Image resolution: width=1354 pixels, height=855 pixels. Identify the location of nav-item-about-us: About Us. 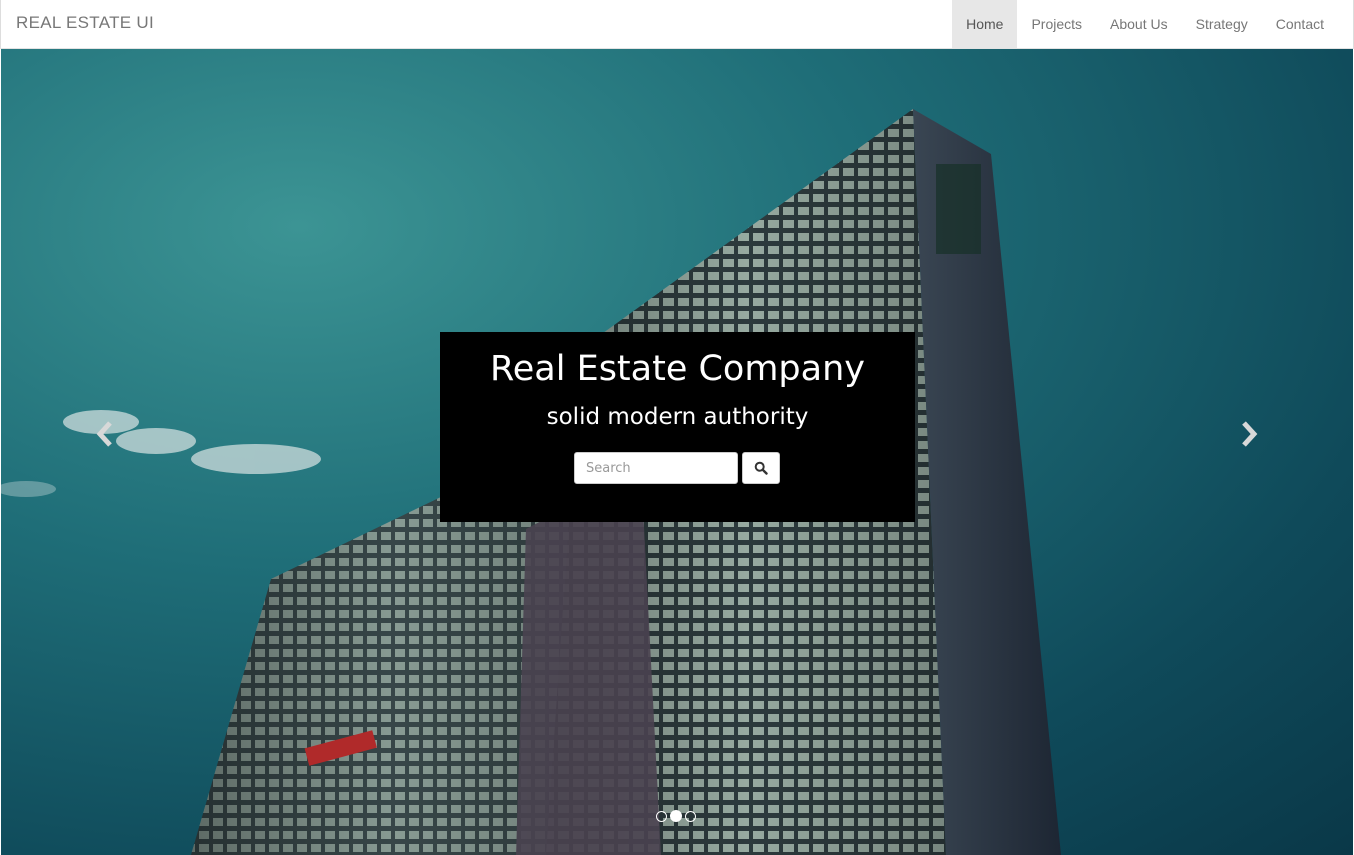
(1139, 24).